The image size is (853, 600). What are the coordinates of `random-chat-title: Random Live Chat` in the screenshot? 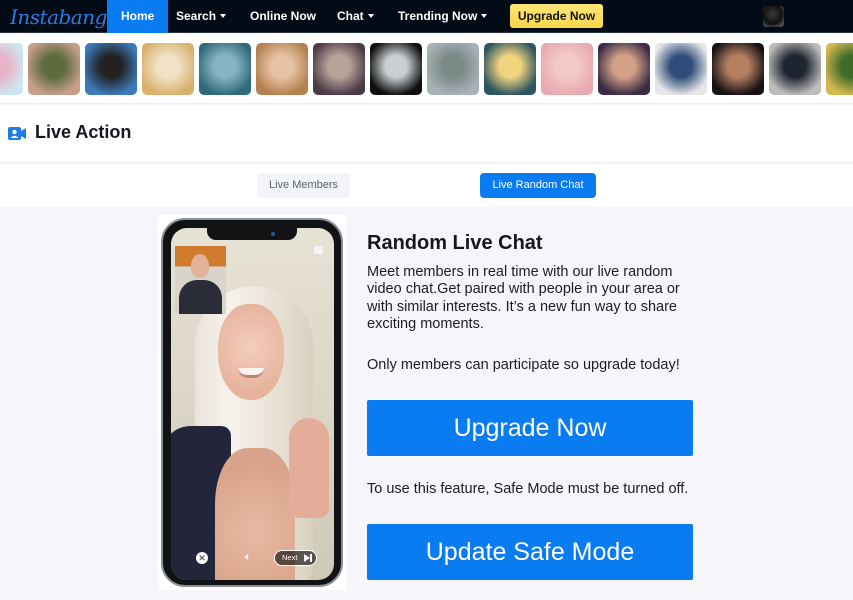 It's located at (455, 243).